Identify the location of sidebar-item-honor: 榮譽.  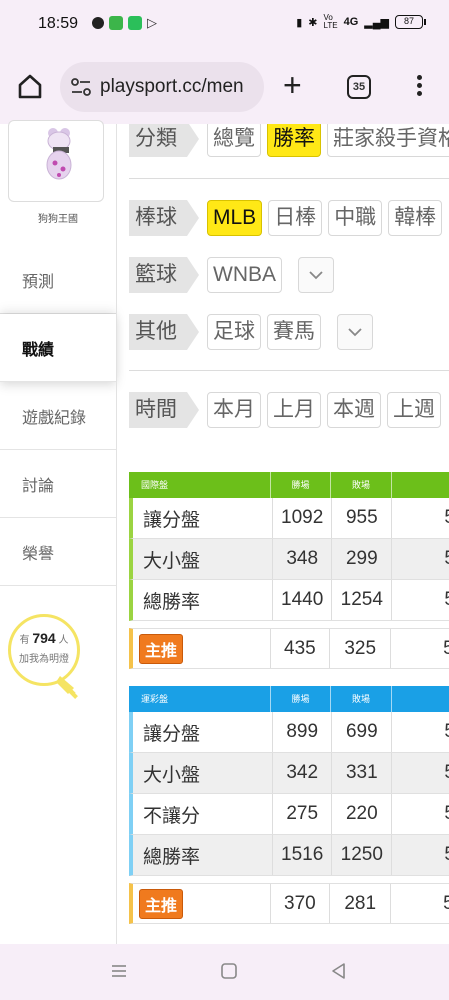
(58, 552).